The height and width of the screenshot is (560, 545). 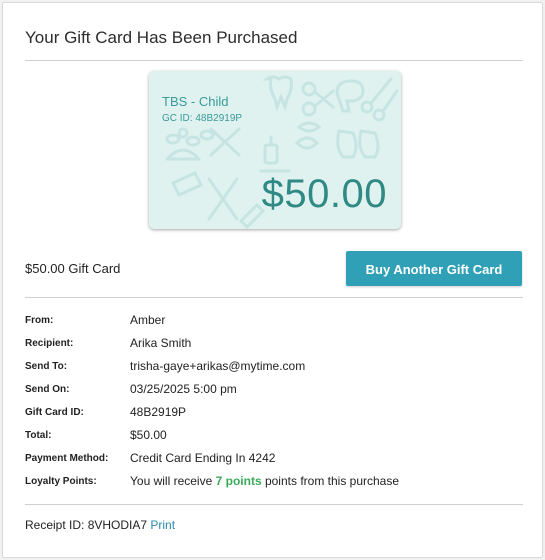 What do you see at coordinates (47, 389) in the screenshot?
I see `detail-label: Send On:` at bounding box center [47, 389].